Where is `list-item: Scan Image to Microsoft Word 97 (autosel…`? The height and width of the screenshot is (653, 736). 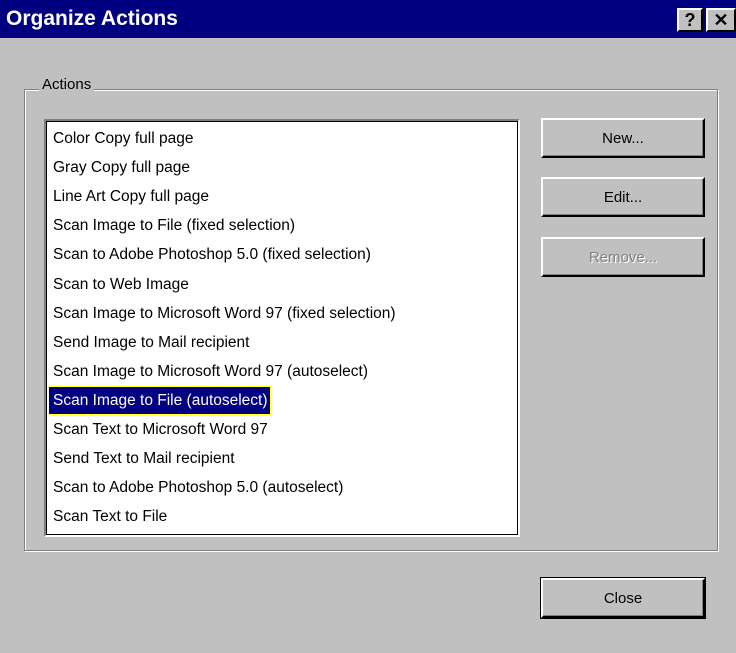 list-item: Scan Image to Microsoft Word 97 (autosel… is located at coordinates (208, 371).